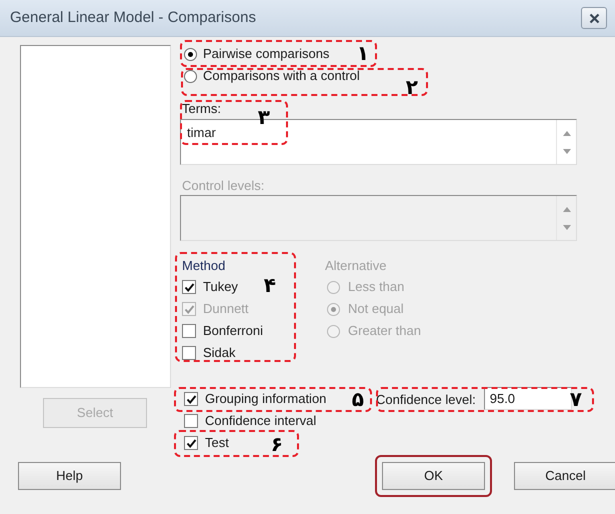 The width and height of the screenshot is (615, 514). What do you see at coordinates (223, 185) in the screenshot?
I see `control-levels-label: Control levels:` at bounding box center [223, 185].